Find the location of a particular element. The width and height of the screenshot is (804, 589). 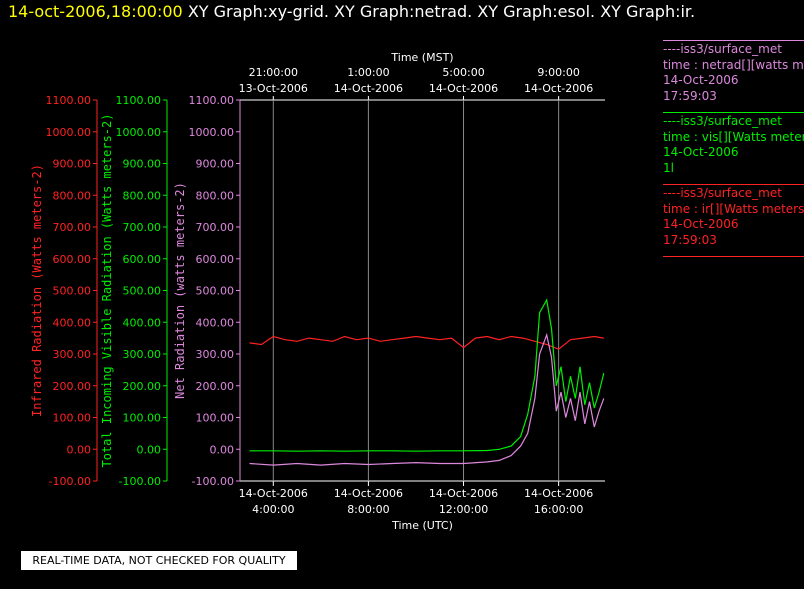

legend-line: time : netrad[][watts me is located at coordinates (733, 64).